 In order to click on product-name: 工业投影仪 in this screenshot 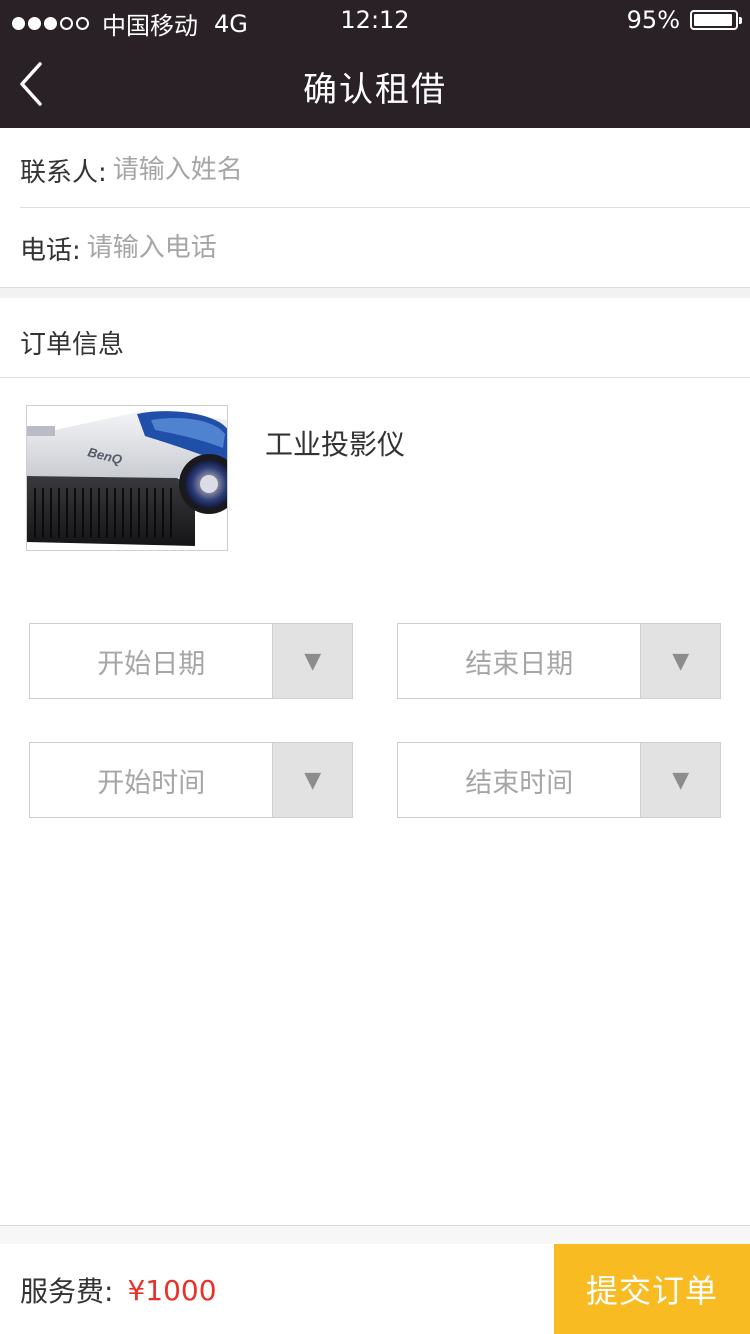, I will do `click(335, 444)`.